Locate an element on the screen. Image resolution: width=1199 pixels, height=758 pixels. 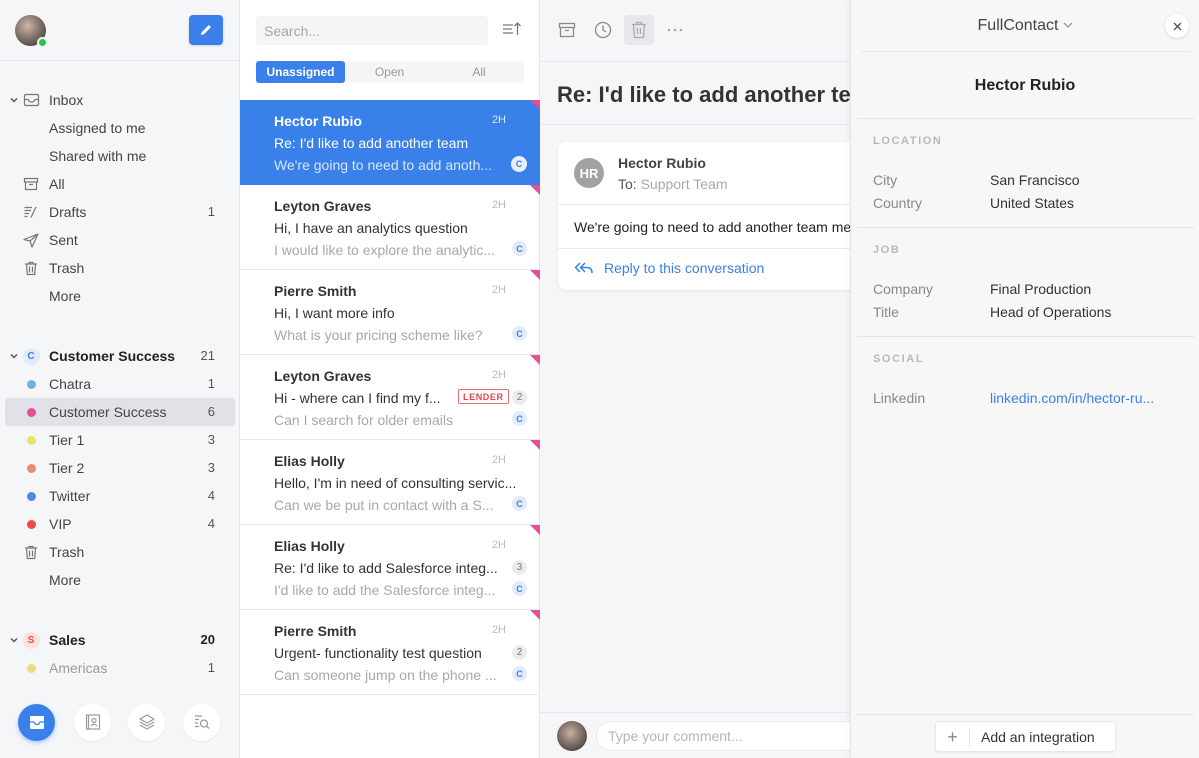
conversation-filter-tabs: Unassigned Open All is located at coordinates (390, 72).